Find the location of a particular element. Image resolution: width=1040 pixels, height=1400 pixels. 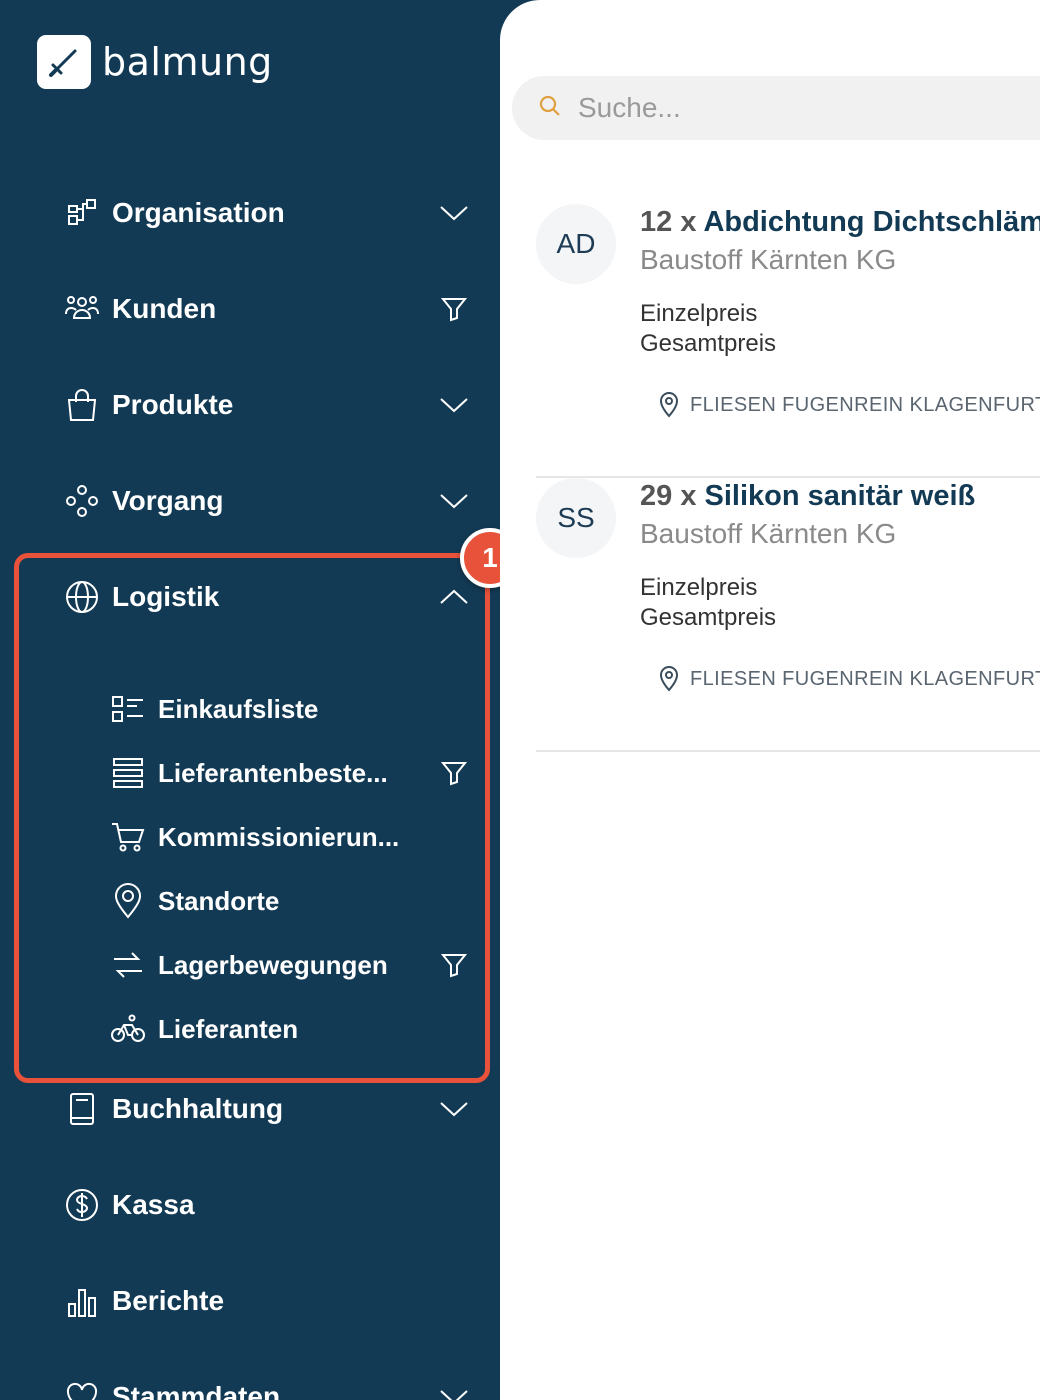

sidebar-subitem-standorte: Standorte is located at coordinates (290, 901).